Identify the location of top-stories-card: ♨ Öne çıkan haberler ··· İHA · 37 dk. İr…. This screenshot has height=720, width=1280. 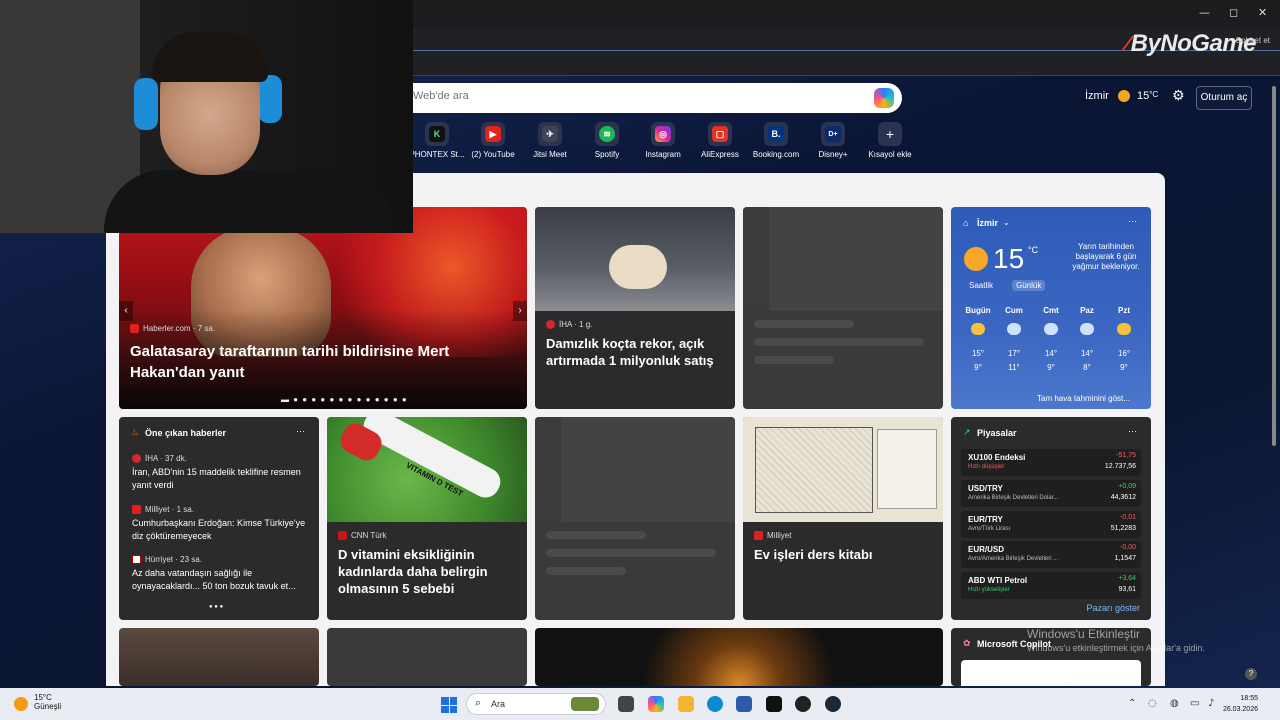
(219, 518).